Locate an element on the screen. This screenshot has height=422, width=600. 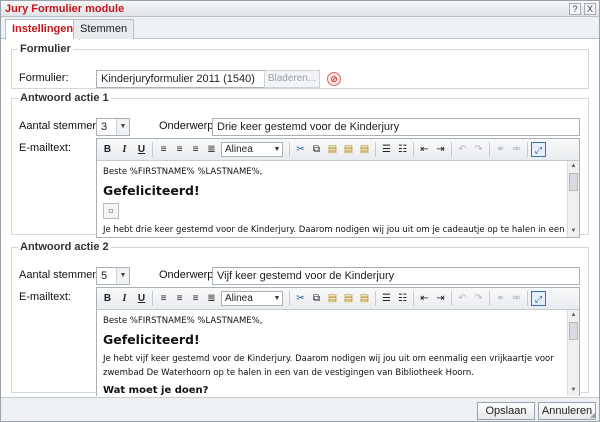
actie1-greeting: Beste %FIRSTNAME% %LASTNAME%, is located at coordinates (183, 172).